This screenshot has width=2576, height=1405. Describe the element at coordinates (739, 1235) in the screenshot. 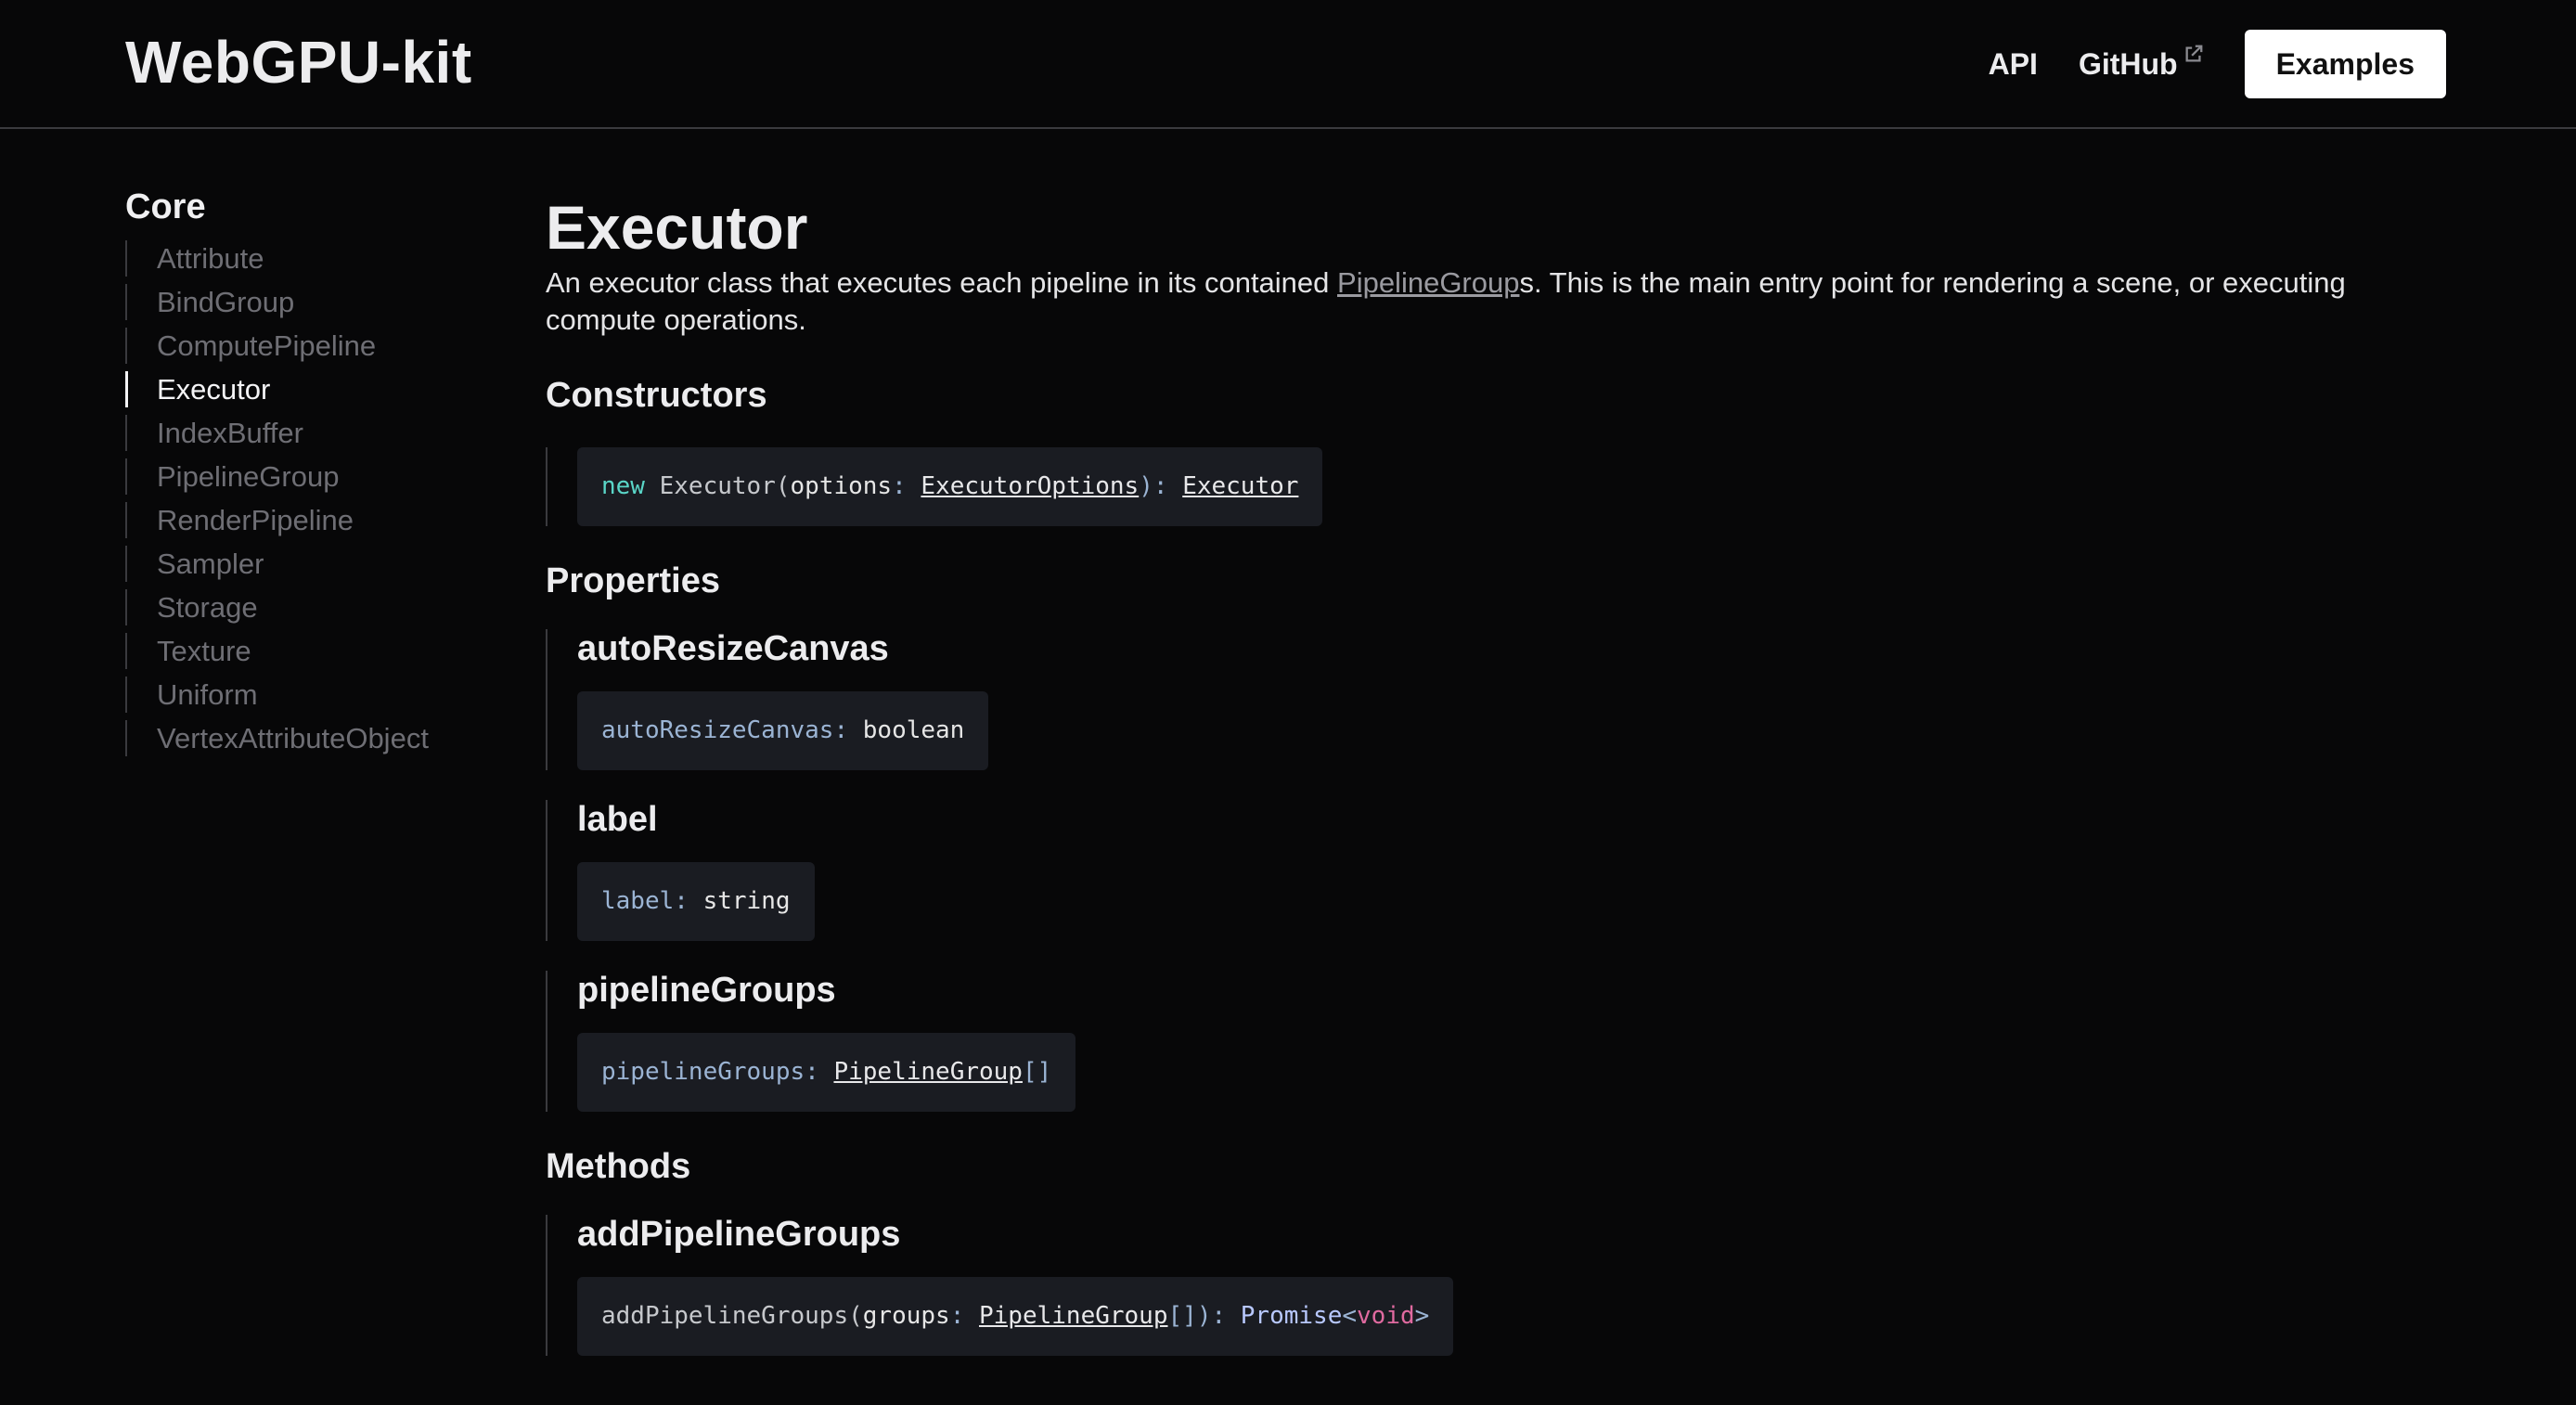

I see `method-name: addPipelineGroups` at that location.